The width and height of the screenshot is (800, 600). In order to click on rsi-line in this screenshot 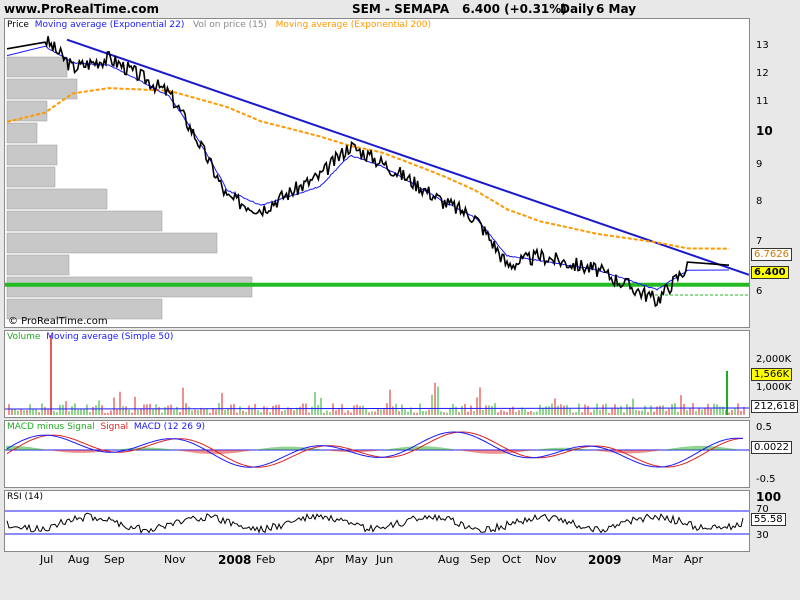, I will do `click(375, 523)`.